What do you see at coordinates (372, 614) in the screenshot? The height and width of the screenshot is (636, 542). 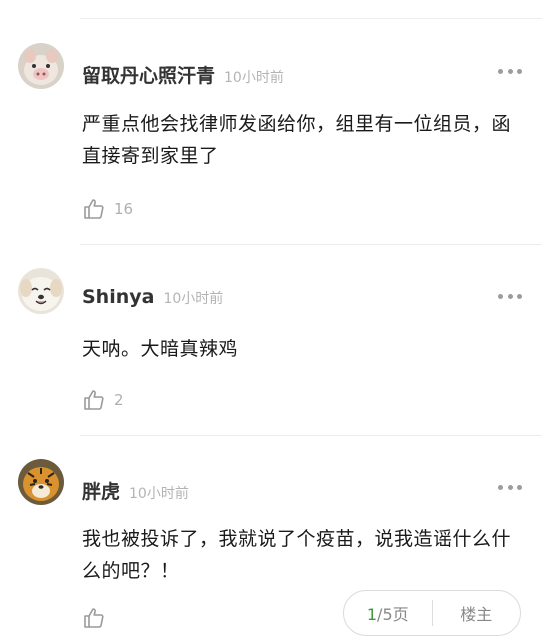 I see `current-page: 1` at bounding box center [372, 614].